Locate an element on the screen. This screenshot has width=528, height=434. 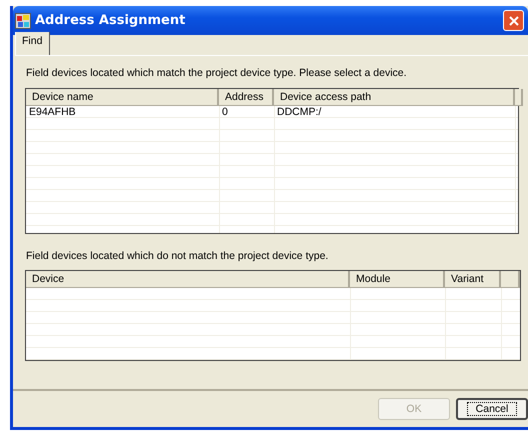
table-cell-text: 0 is located at coordinates (225, 111).